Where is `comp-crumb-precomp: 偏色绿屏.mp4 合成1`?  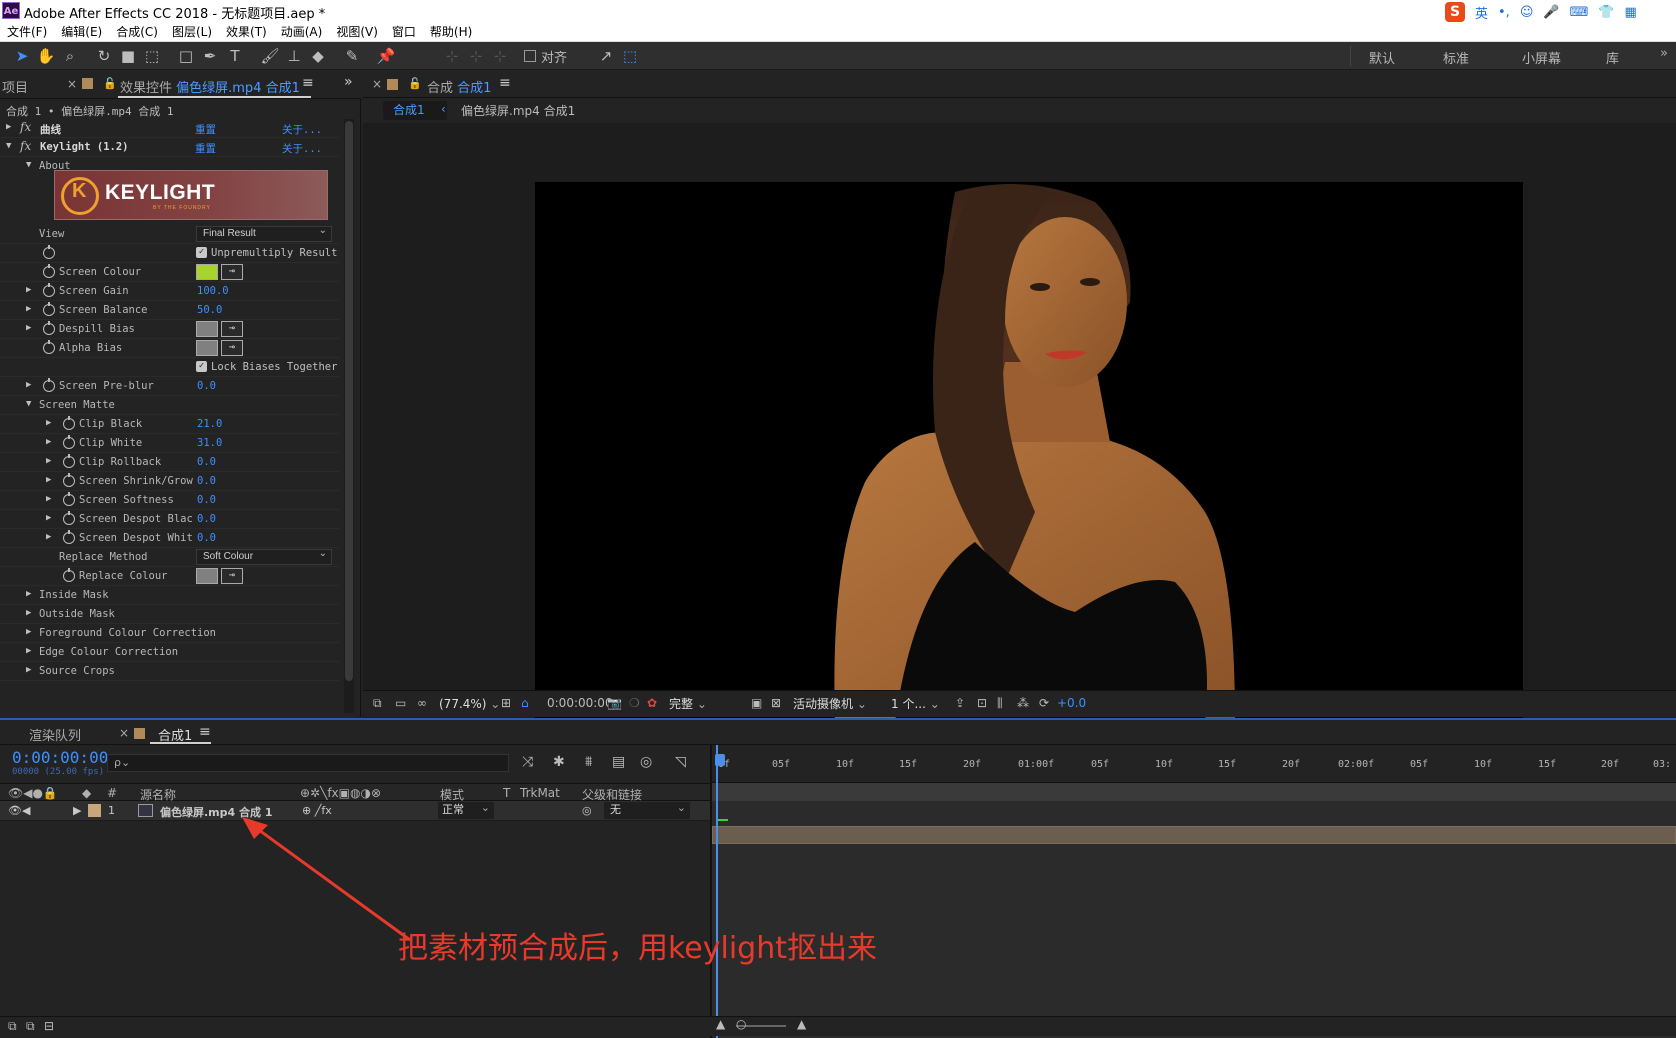 comp-crumb-precomp: 偏色绿屏.mp4 合成1 is located at coordinates (518, 110).